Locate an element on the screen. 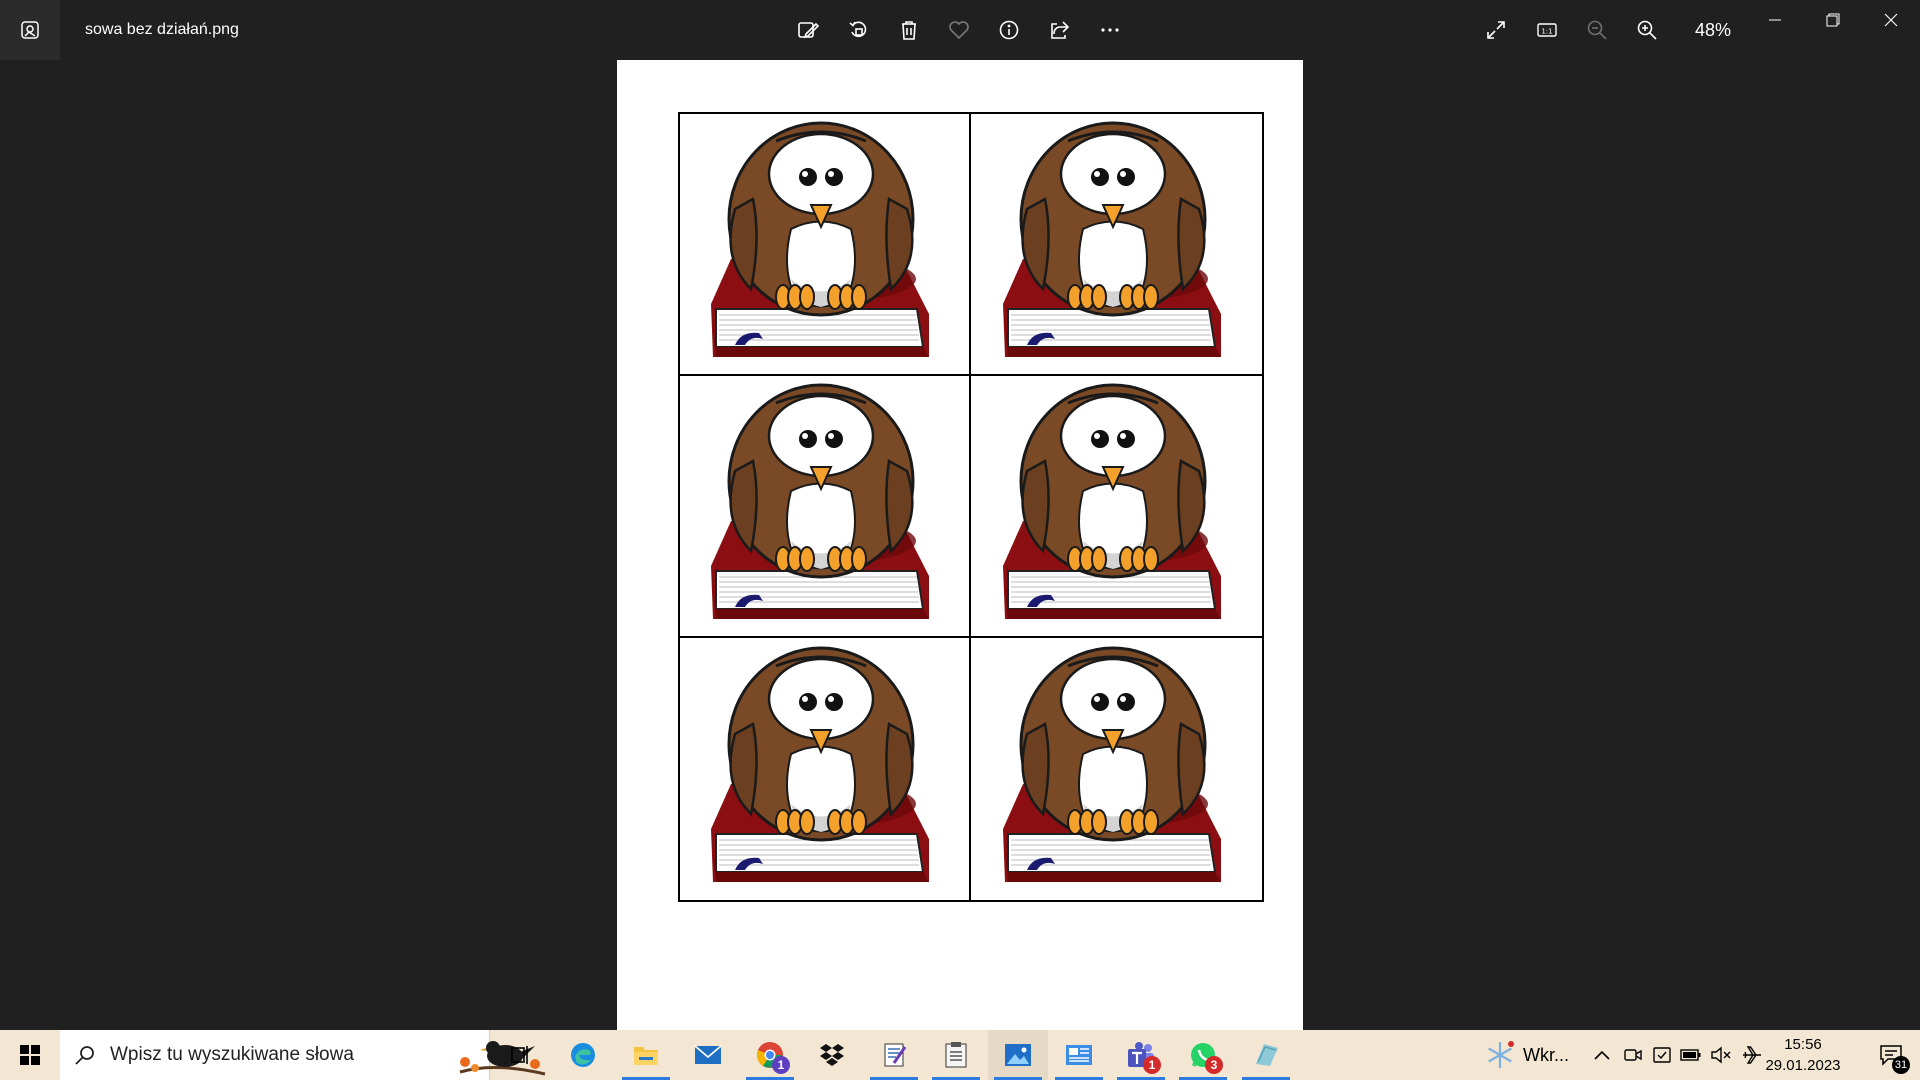 This screenshot has width=1920, height=1080. search-icon is located at coordinates (84, 1055).